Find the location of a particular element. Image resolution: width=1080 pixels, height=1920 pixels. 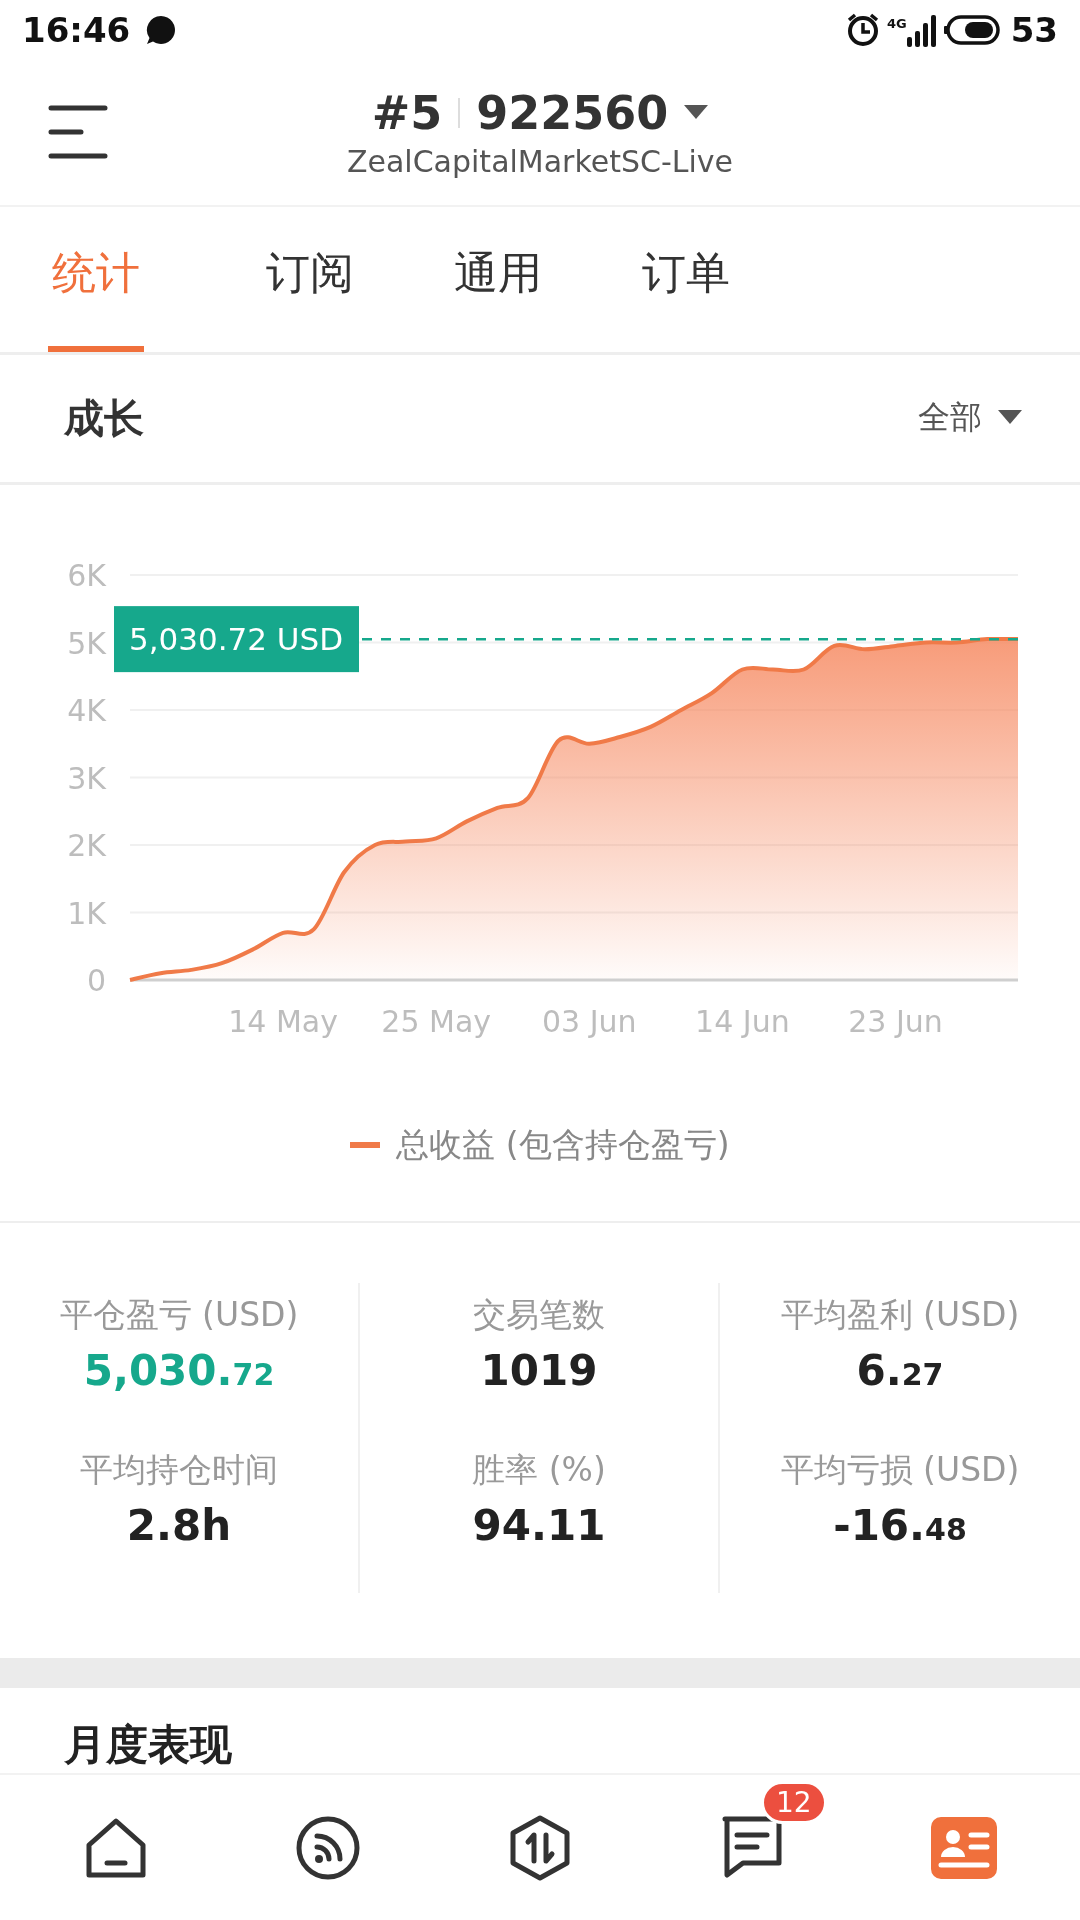

signal-icon is located at coordinates (921, 30).